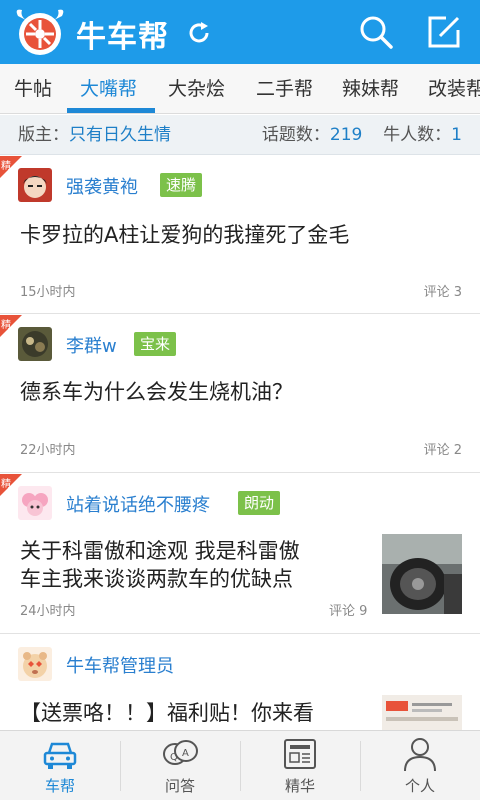 This screenshot has height=800, width=480. I want to click on experts-count: 1, so click(456, 135).